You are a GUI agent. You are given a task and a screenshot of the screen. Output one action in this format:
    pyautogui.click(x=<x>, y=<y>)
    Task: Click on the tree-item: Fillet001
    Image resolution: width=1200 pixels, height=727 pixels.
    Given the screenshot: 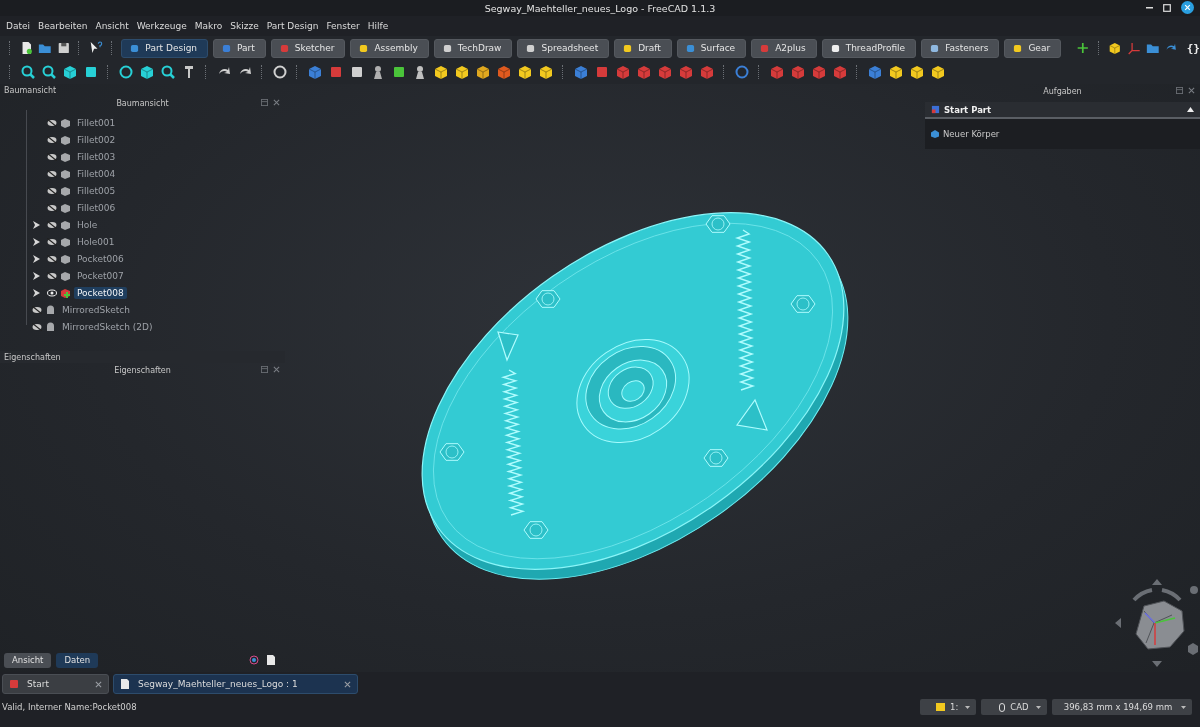 What is the action you would take?
    pyautogui.click(x=96, y=122)
    